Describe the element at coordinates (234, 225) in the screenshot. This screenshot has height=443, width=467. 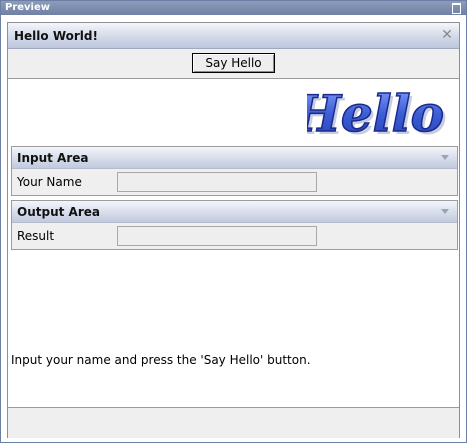
I see `output-area-section: Output Area Result` at that location.